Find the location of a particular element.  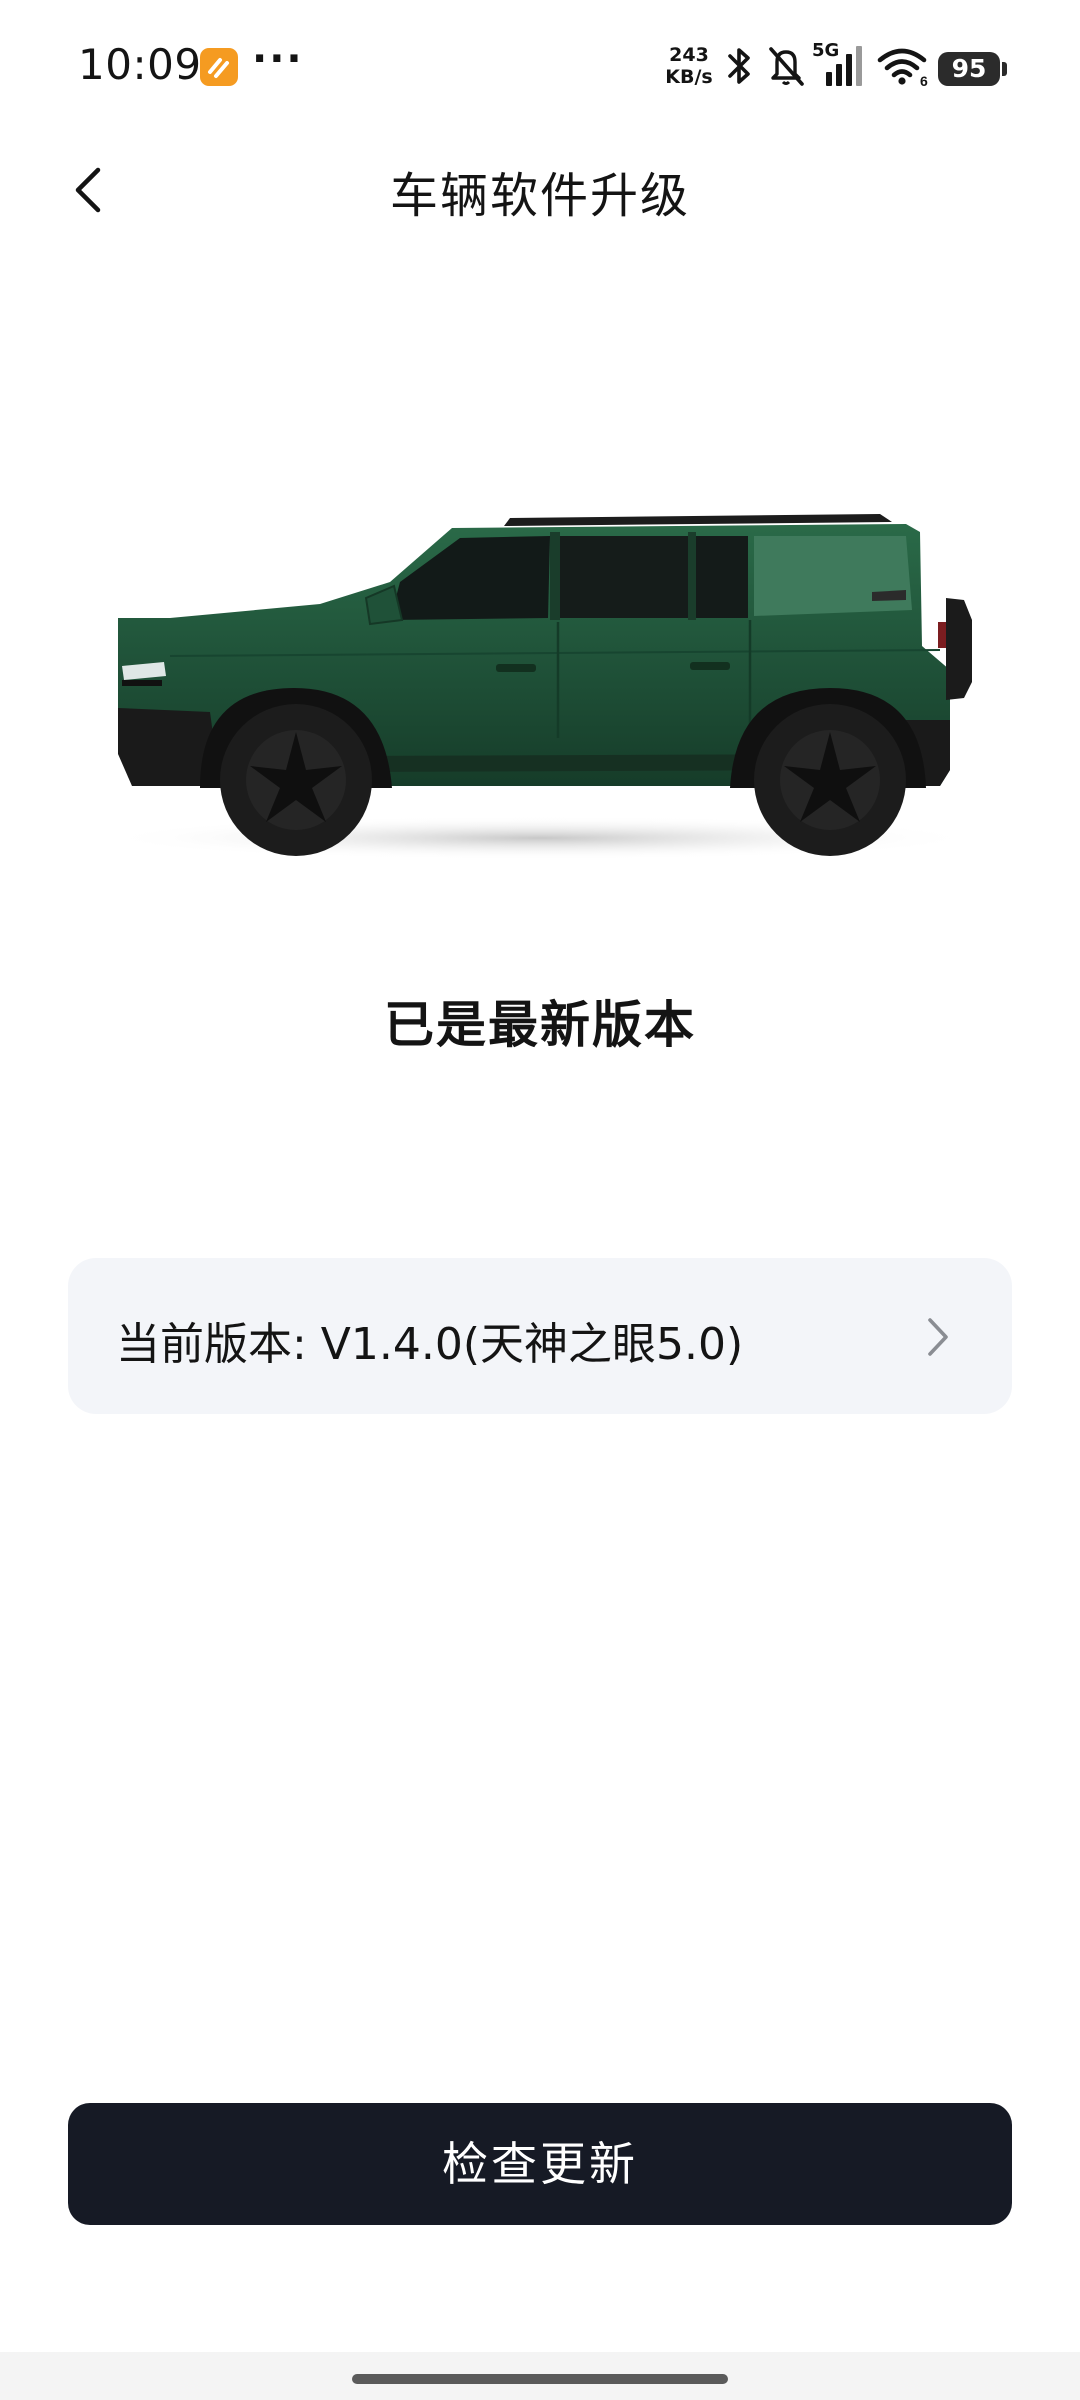

network-speed: 243 KB/s is located at coordinates (689, 66).